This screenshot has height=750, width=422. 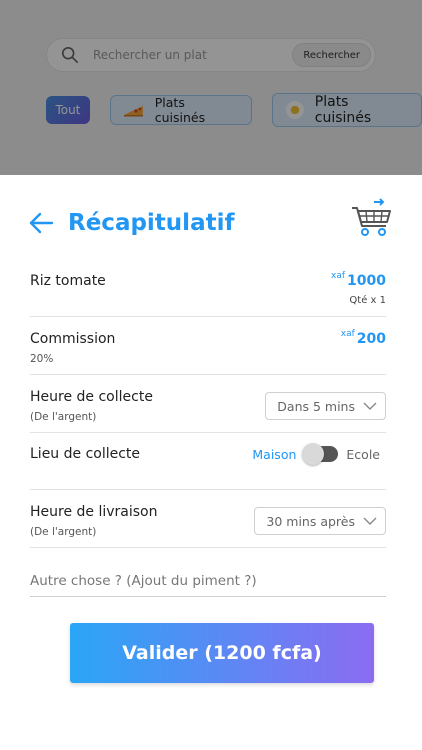 I want to click on note-input, so click(x=208, y=581).